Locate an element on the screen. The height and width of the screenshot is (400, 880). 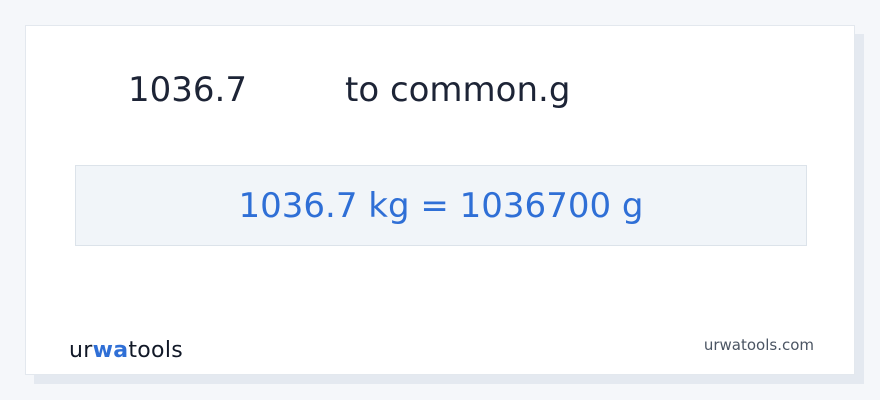
logo-accent: wa is located at coordinates (110, 350).